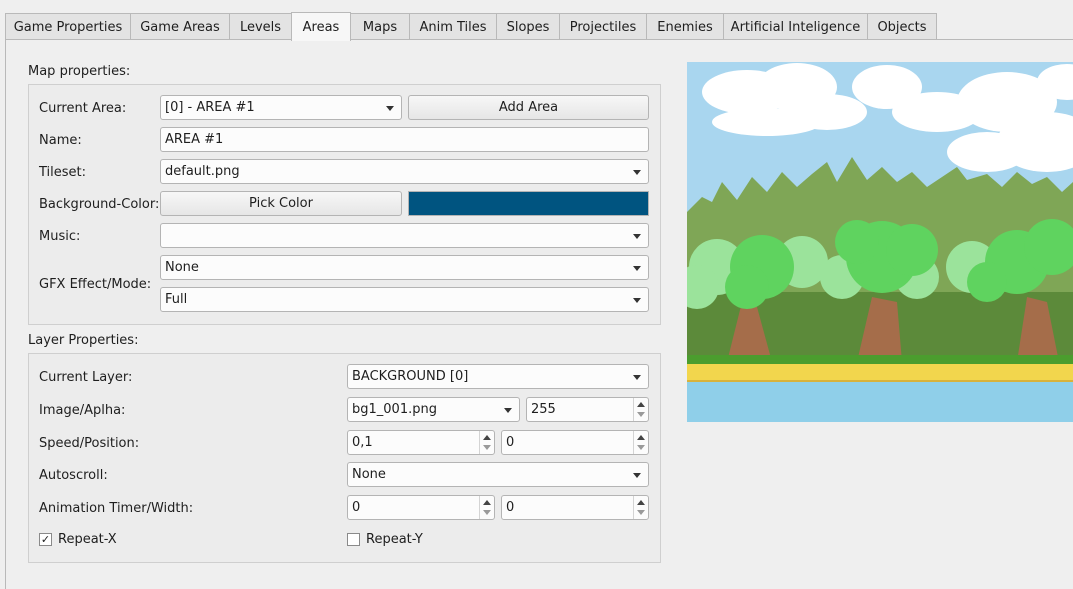 The image size is (1073, 589). What do you see at coordinates (421, 507) in the screenshot?
I see `anim-timer-spinbox: 0` at bounding box center [421, 507].